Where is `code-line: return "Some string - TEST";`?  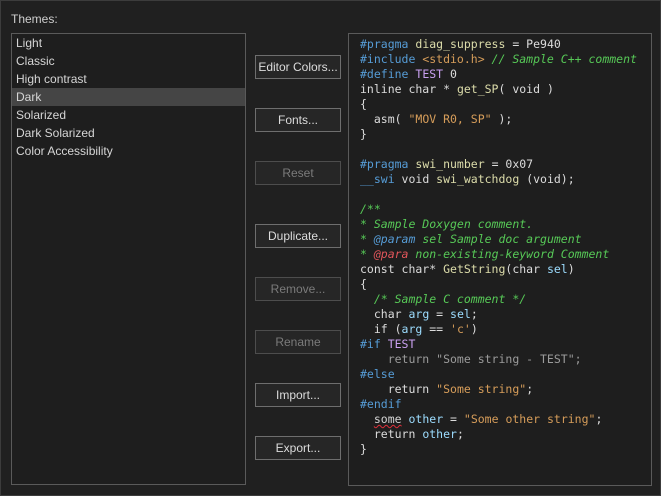
code-line: return "Some string - TEST"; is located at coordinates (505, 359).